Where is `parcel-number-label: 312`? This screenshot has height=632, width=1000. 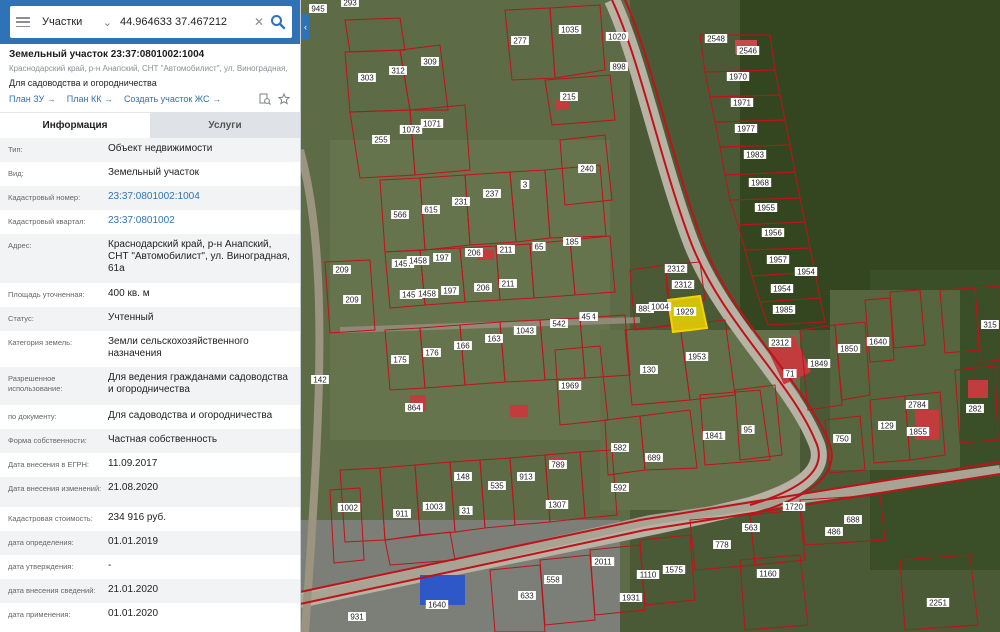
parcel-number-label: 312 is located at coordinates (398, 71).